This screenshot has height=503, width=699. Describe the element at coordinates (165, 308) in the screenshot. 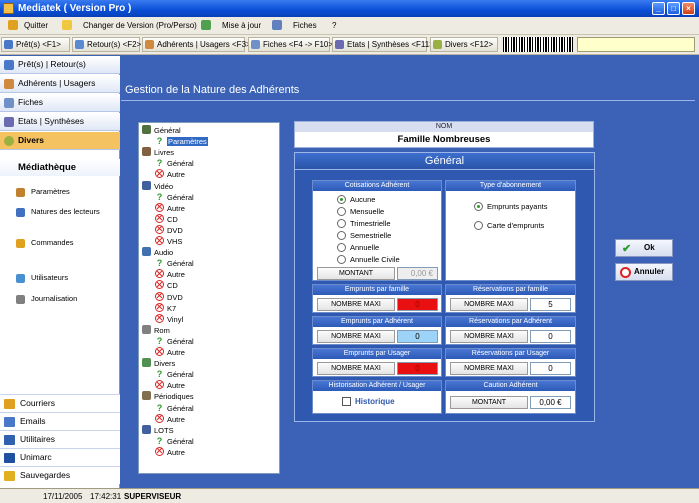

I see `tree-item: K7` at that location.